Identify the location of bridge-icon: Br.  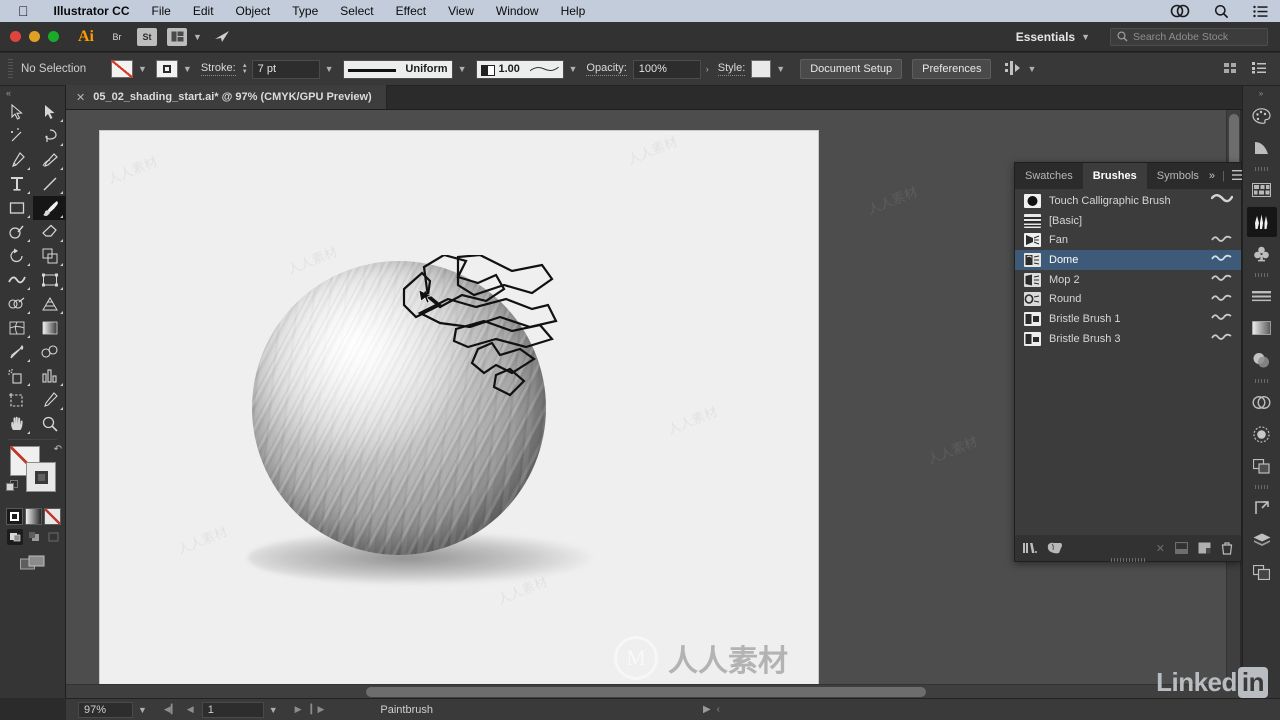
(117, 37).